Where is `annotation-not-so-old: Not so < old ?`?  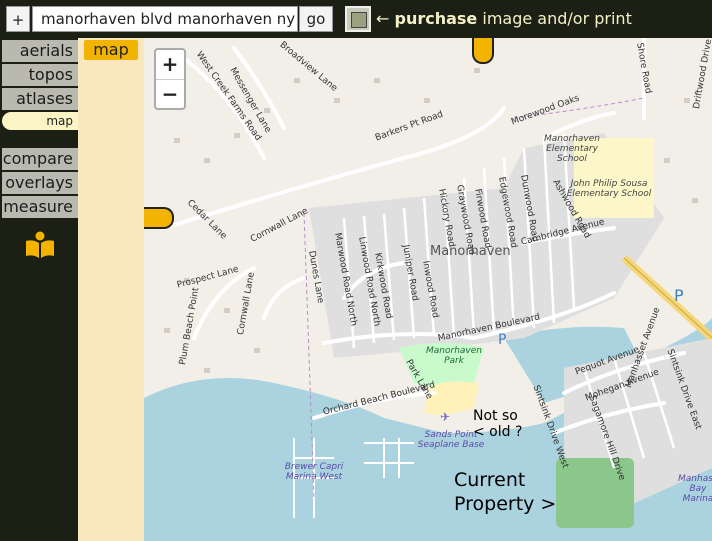
annotation-not-so-old: Not so < old ? is located at coordinates (498, 424).